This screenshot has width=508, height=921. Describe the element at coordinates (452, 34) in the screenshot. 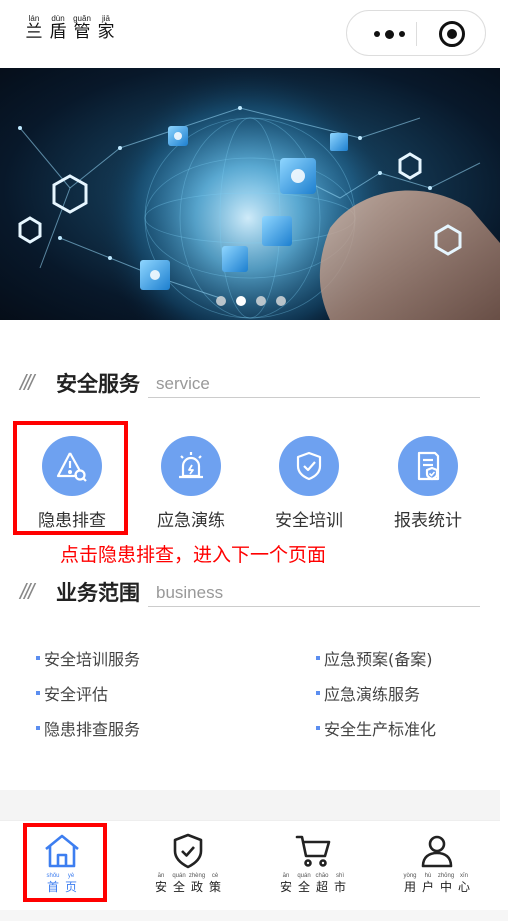

I see `target-circle-icon` at that location.